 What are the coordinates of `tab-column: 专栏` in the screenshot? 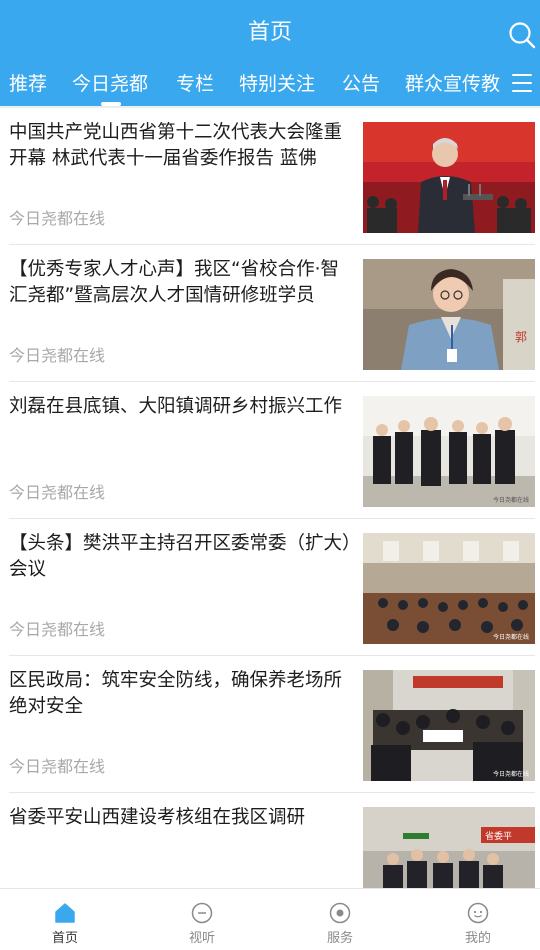 It's located at (195, 84).